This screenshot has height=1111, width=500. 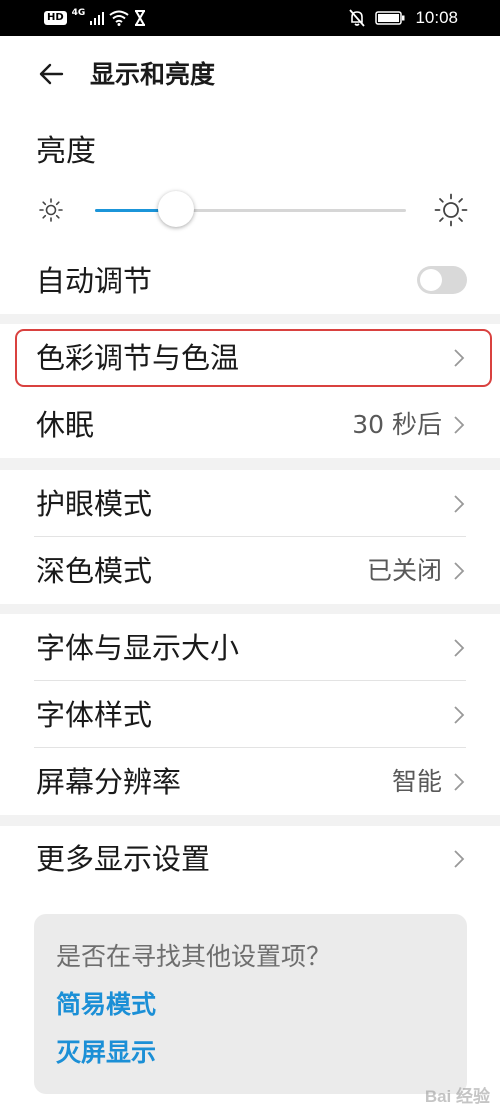 I want to click on auto-adjust-label: 自动调节, so click(x=94, y=281).